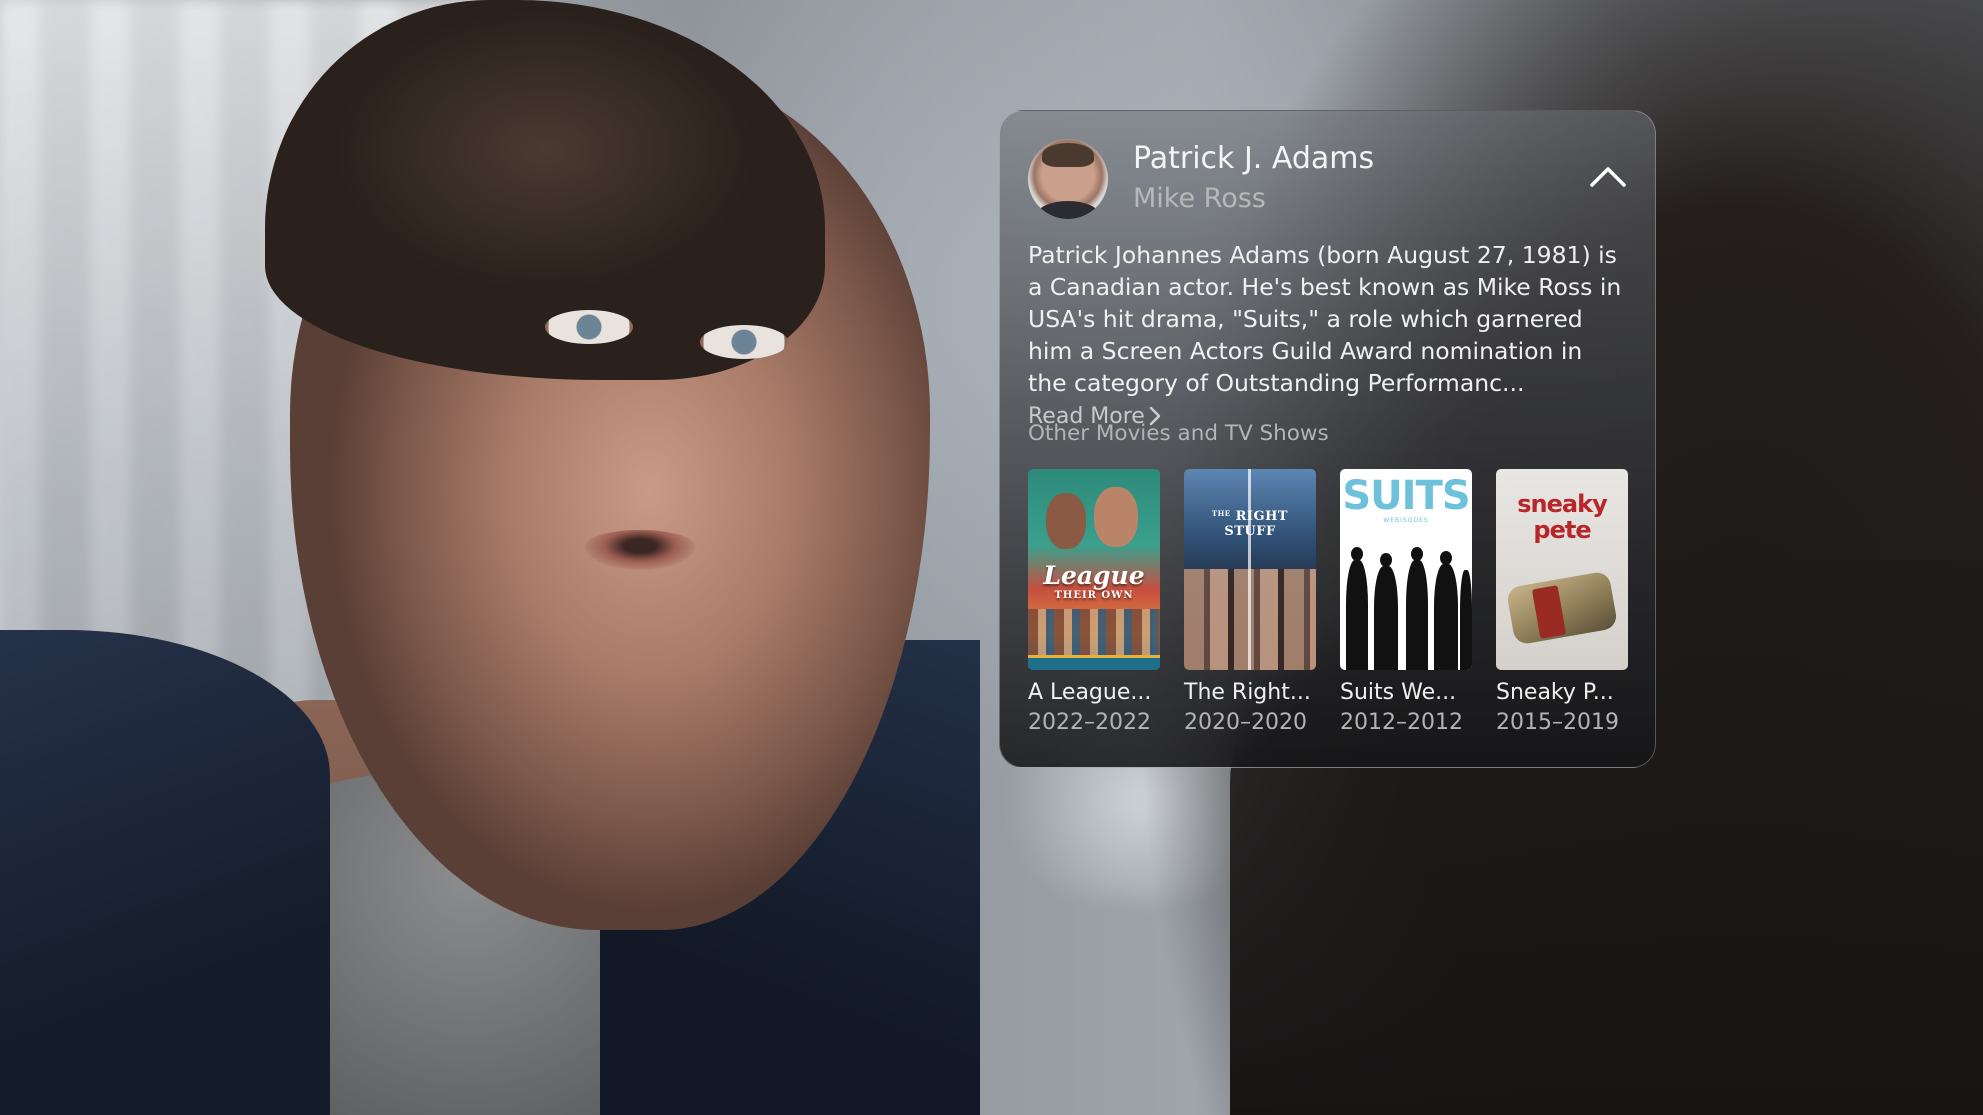 The width and height of the screenshot is (1983, 1115). I want to click on poster-sneaky-pete: sneaky pete, so click(1562, 569).